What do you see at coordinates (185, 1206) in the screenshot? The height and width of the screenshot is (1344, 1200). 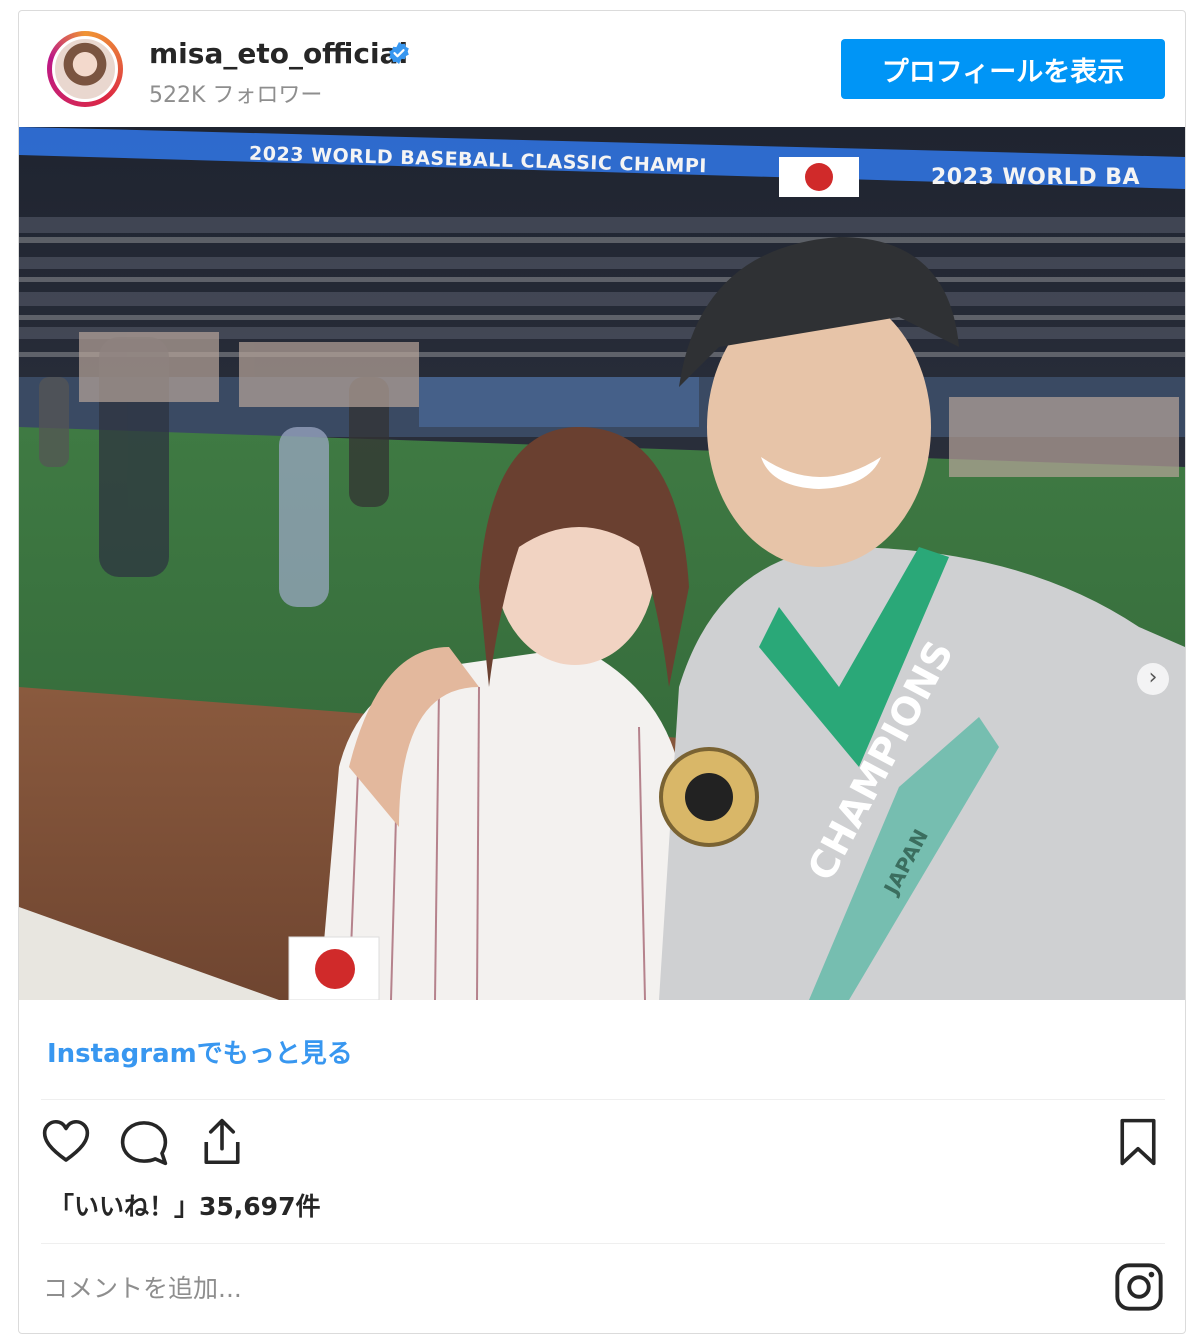 I see `like-count: 「いいね！」35,697件` at bounding box center [185, 1206].